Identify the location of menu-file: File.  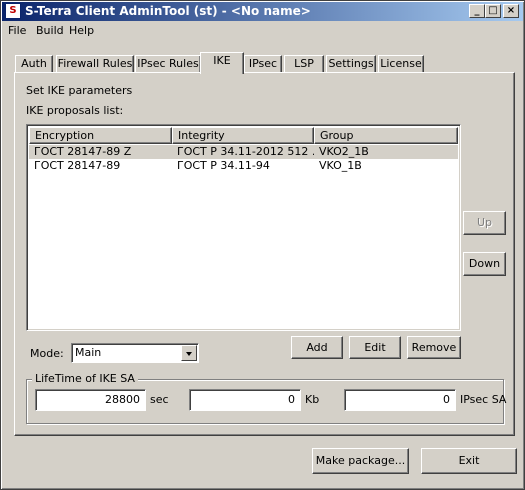
(17, 31).